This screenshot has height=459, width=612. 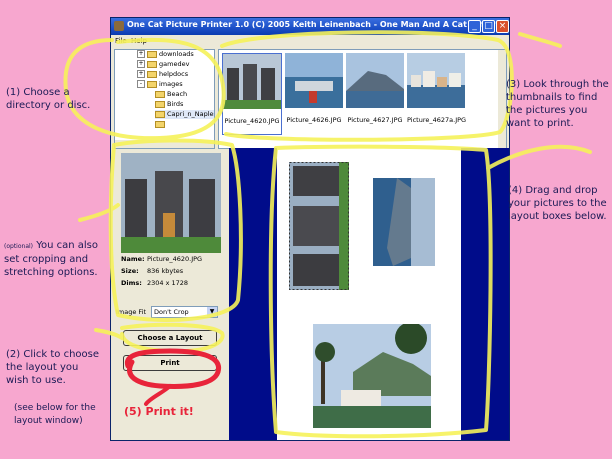 What do you see at coordinates (48, 99) in the screenshot?
I see `annotation-step1: (1) Choose a directory or disc.` at bounding box center [48, 99].